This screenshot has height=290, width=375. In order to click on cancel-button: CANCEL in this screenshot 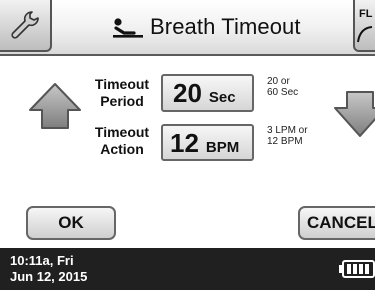, I will do `click(336, 223)`.